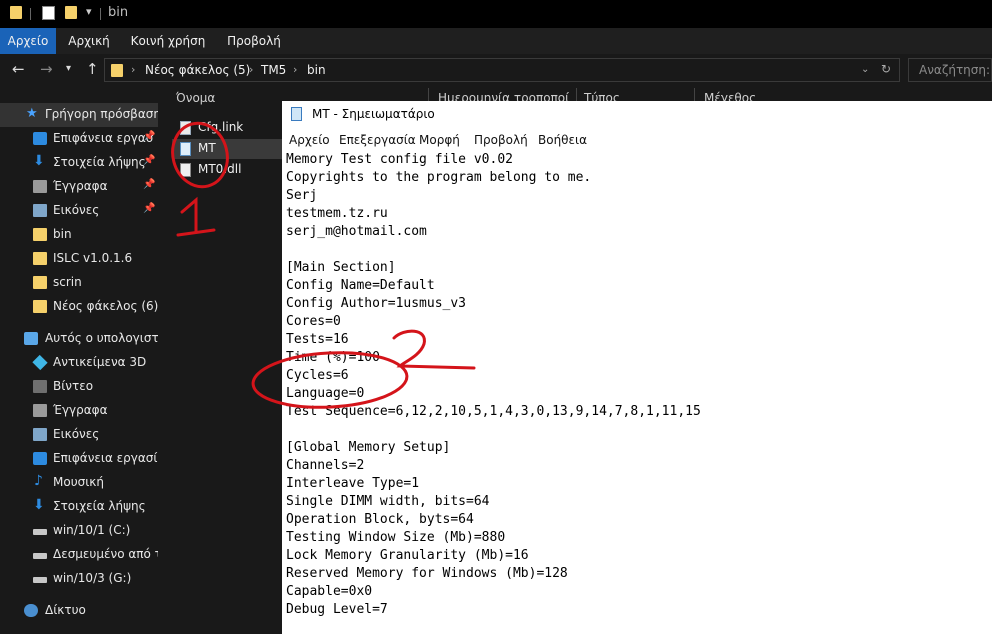 The width and height of the screenshot is (992, 634). I want to click on sidebar-item-documents-pc: Έγγραφα, so click(79, 411).